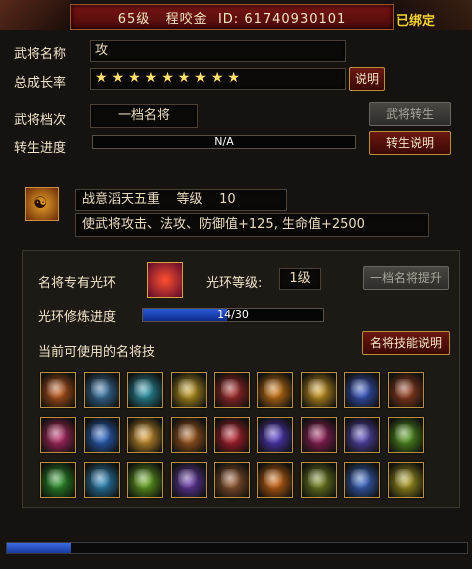  What do you see at coordinates (145, 435) in the screenshot?
I see `burst-skill-icon` at bounding box center [145, 435].